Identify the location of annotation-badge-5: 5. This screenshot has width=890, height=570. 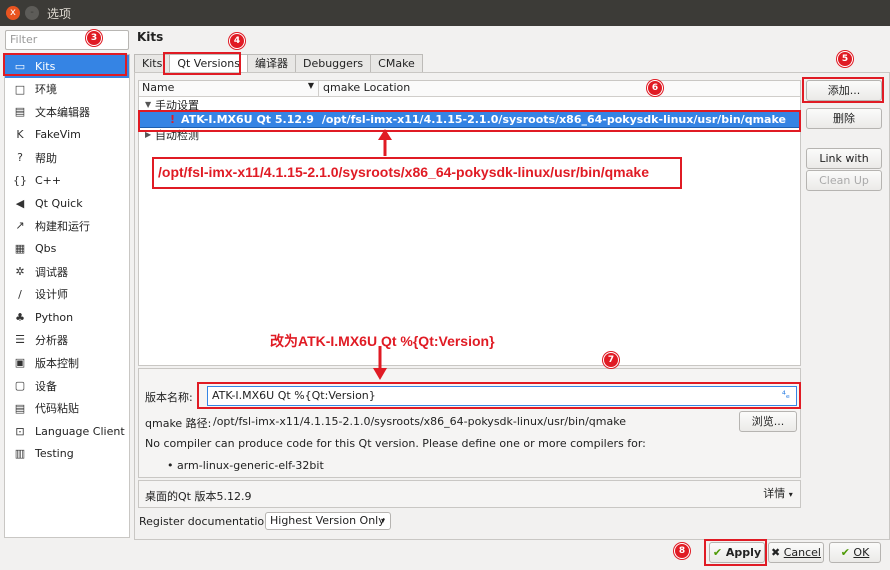
(845, 59).